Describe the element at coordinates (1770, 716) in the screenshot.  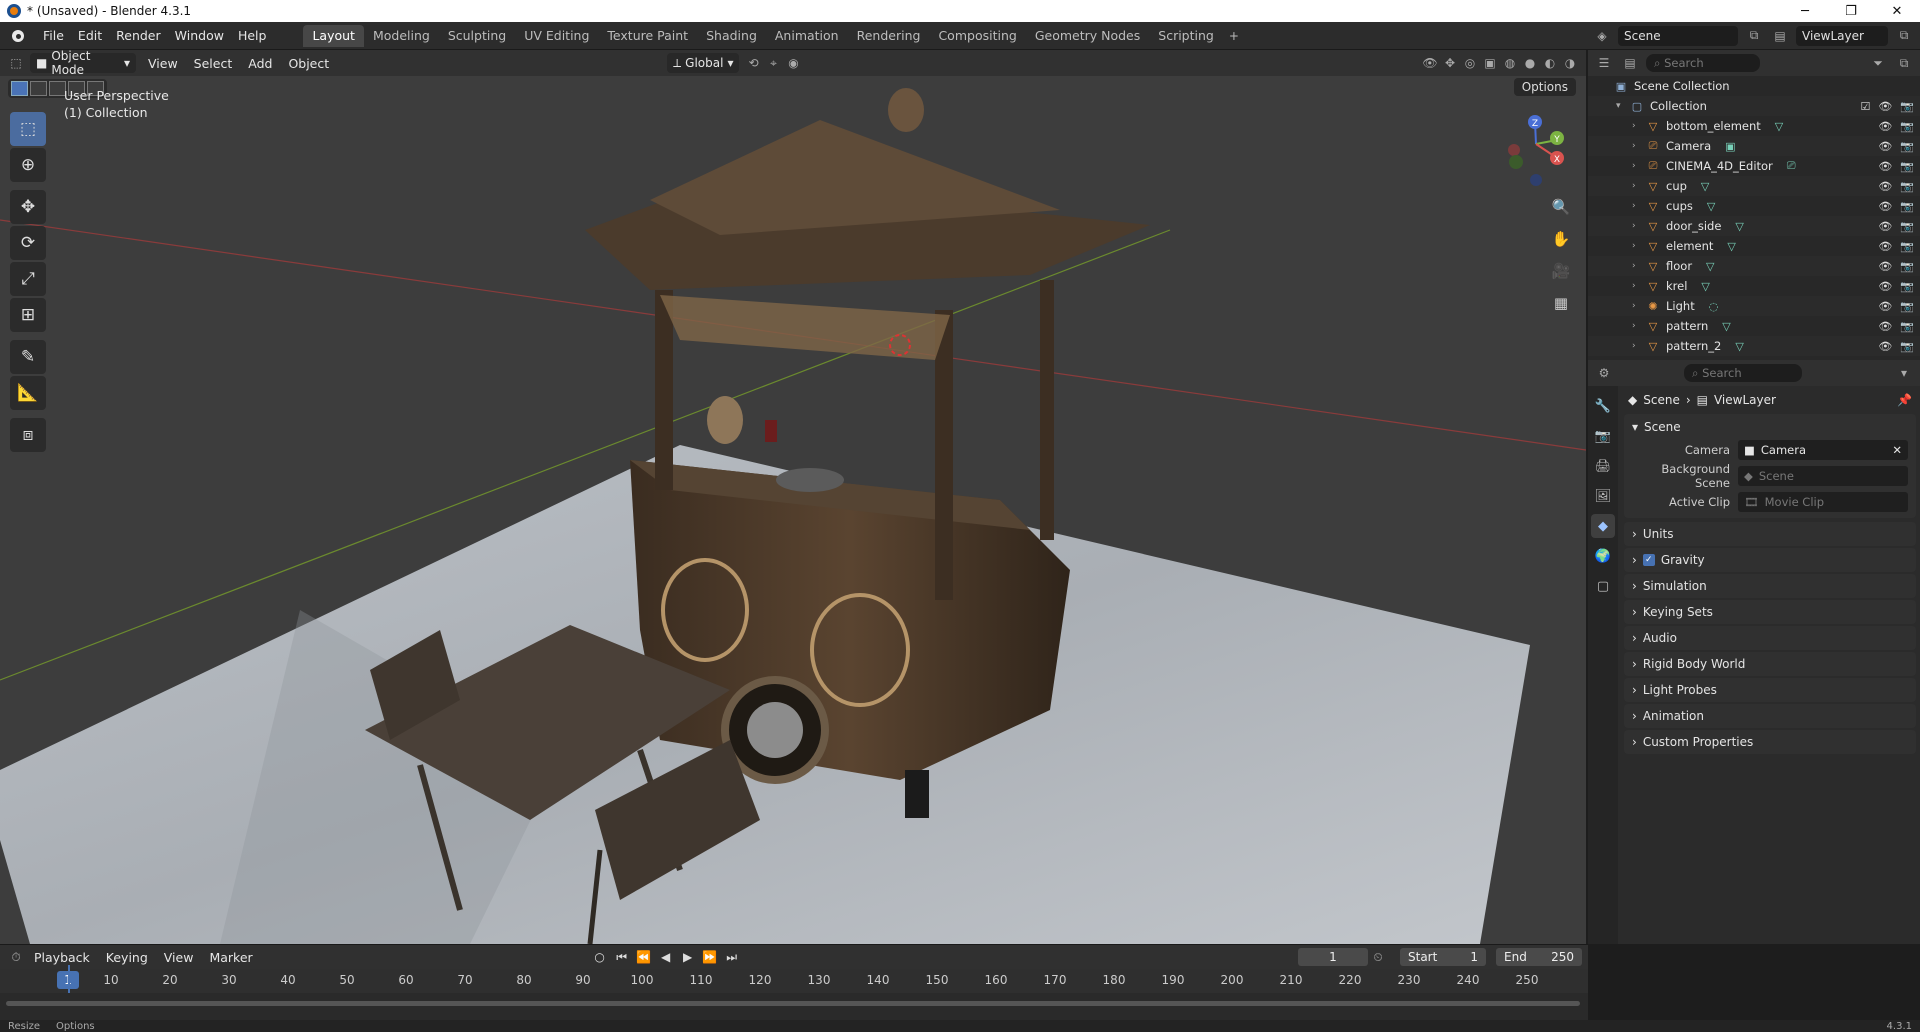
I see `panel-animation: › Animation` at that location.